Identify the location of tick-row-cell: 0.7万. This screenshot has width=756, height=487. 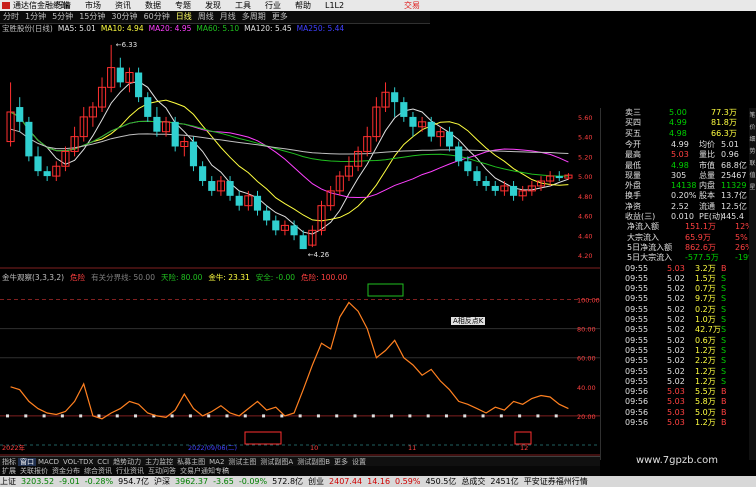
(705, 289).